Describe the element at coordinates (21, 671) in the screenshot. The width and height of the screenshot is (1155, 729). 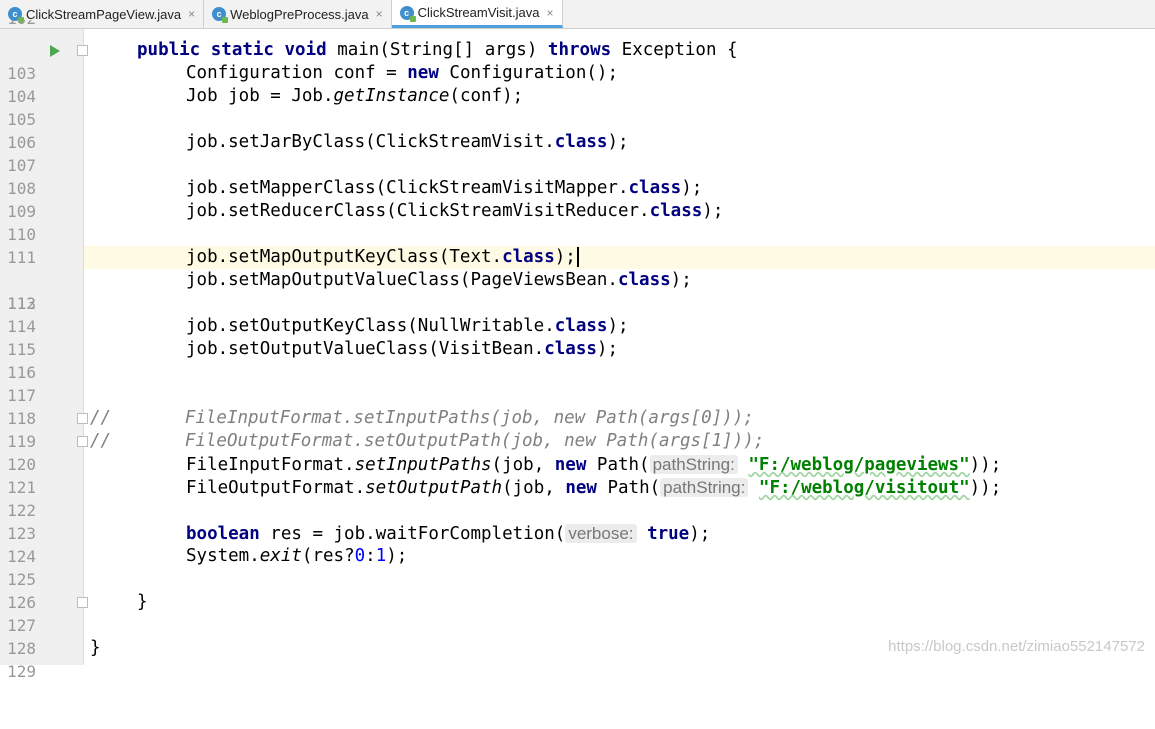
I see `line-number: 129` at that location.